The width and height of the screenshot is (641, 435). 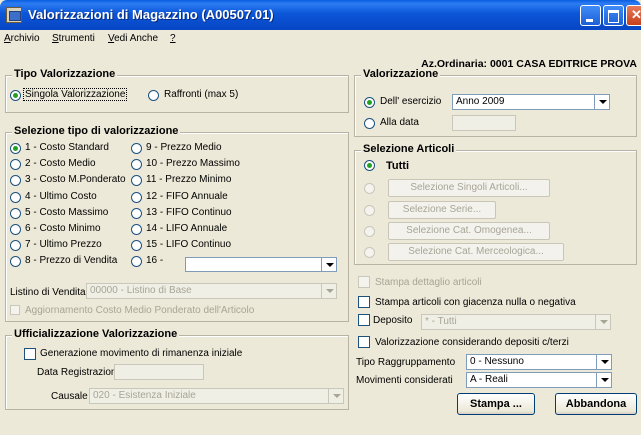 I want to click on deposito-checkbox, so click(x=364, y=320).